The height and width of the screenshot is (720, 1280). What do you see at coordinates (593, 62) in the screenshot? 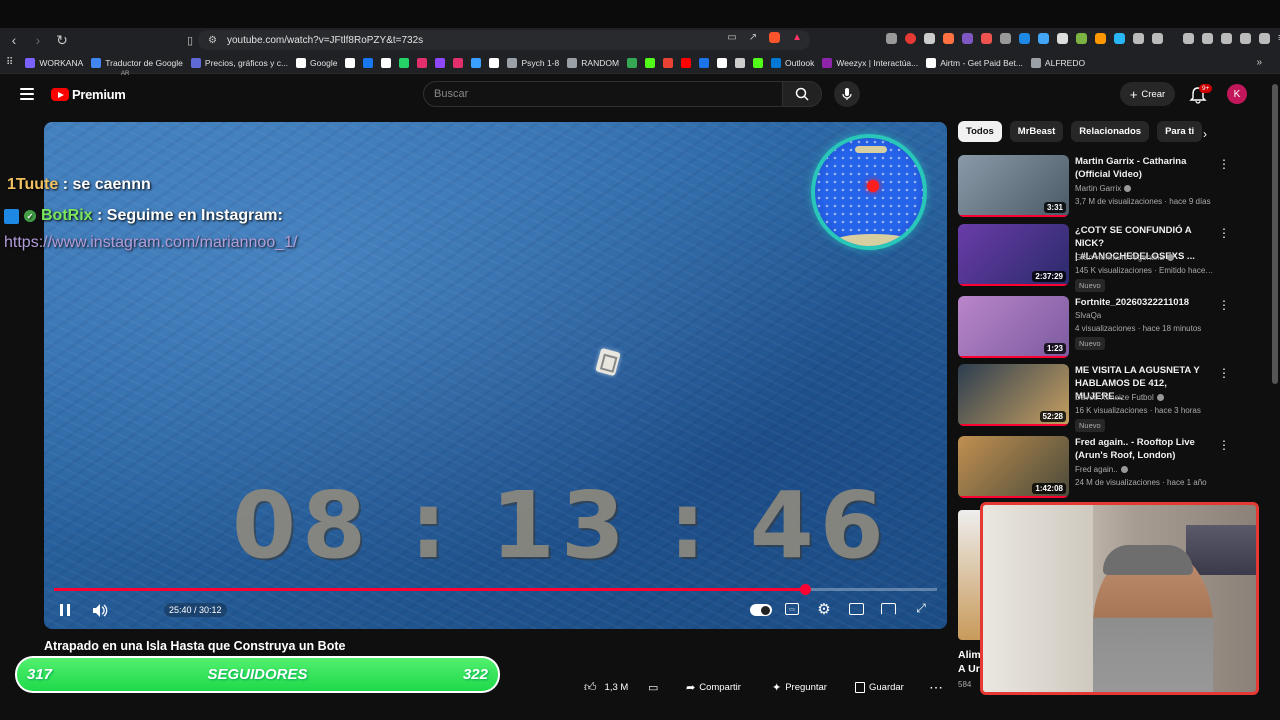
I see `bookmark-item: RANDOM` at bounding box center [593, 62].